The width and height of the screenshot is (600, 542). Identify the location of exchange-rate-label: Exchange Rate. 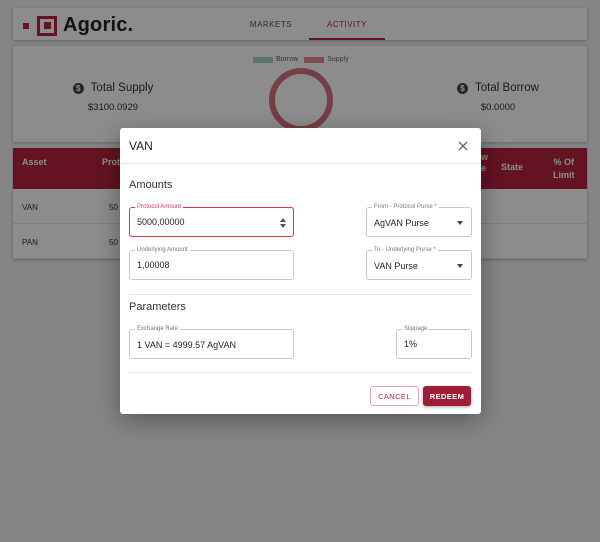
(158, 329).